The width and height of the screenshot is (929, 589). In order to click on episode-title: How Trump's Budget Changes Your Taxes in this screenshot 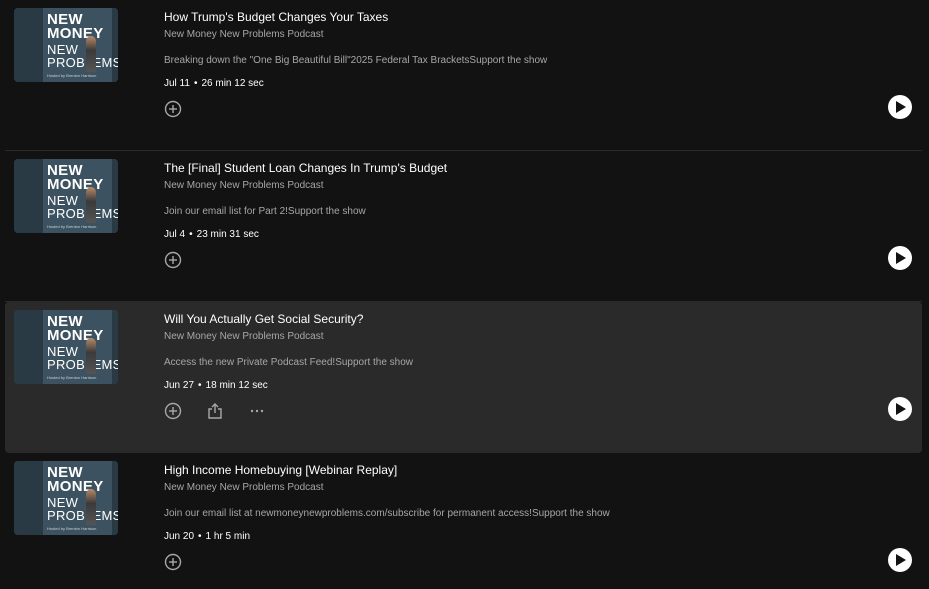, I will do `click(276, 17)`.